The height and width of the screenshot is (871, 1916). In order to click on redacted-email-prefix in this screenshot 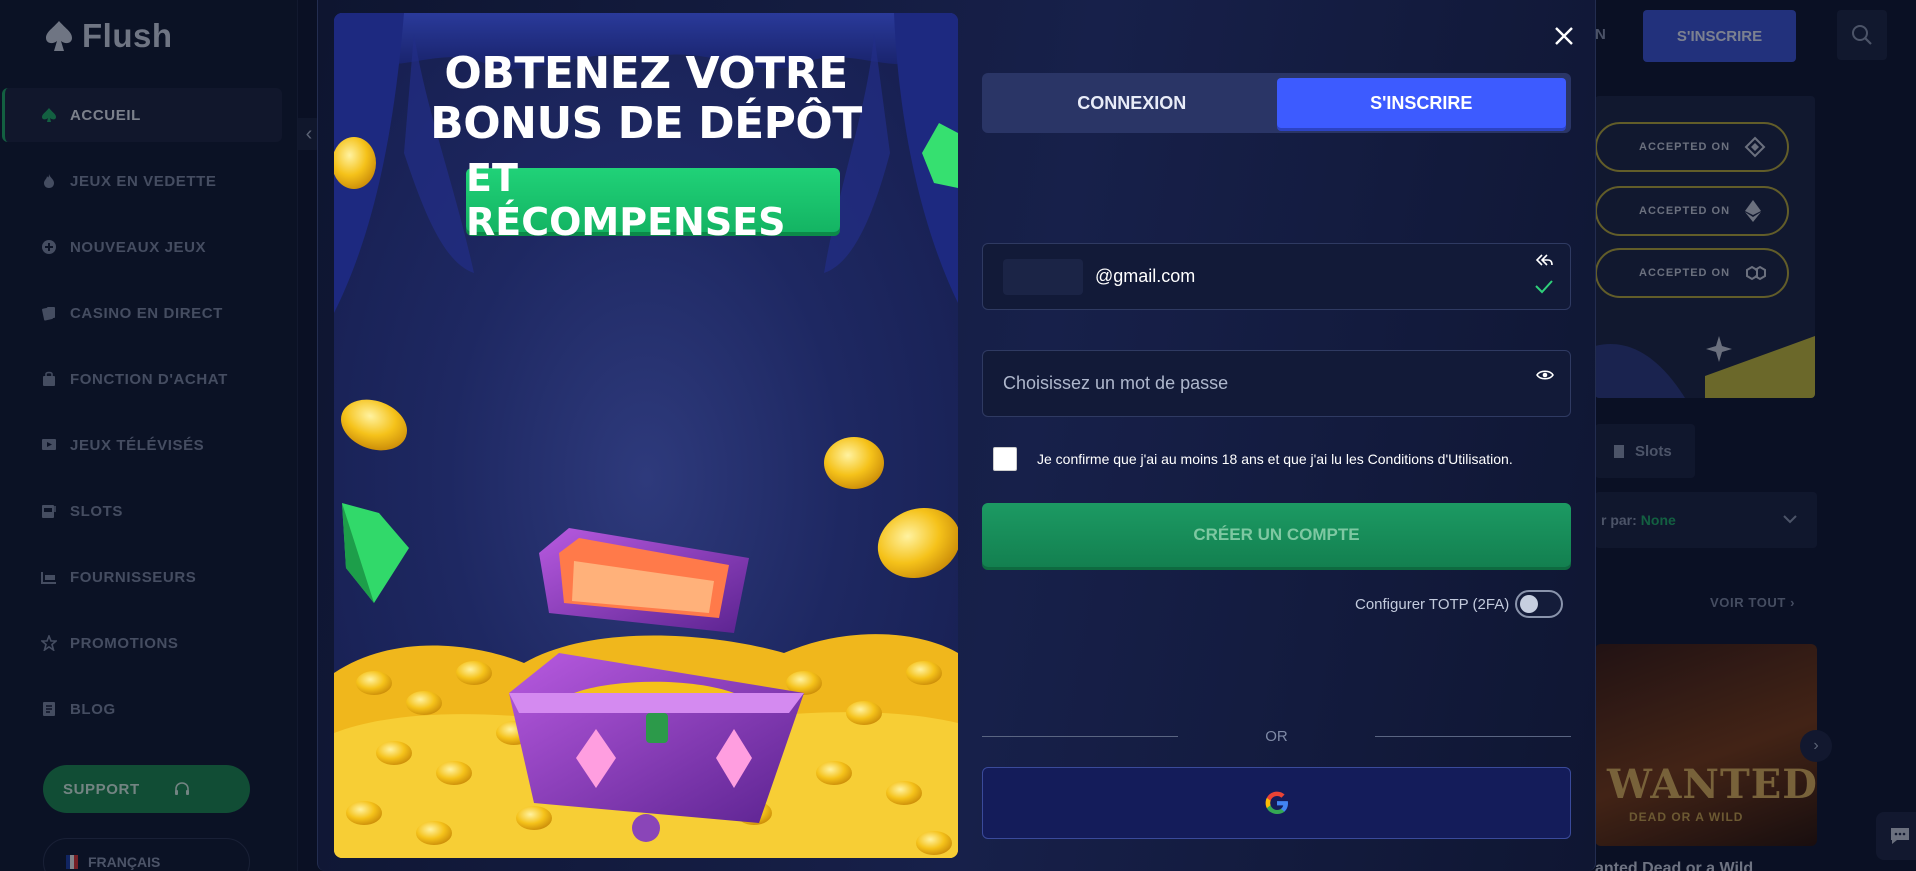, I will do `click(1043, 276)`.